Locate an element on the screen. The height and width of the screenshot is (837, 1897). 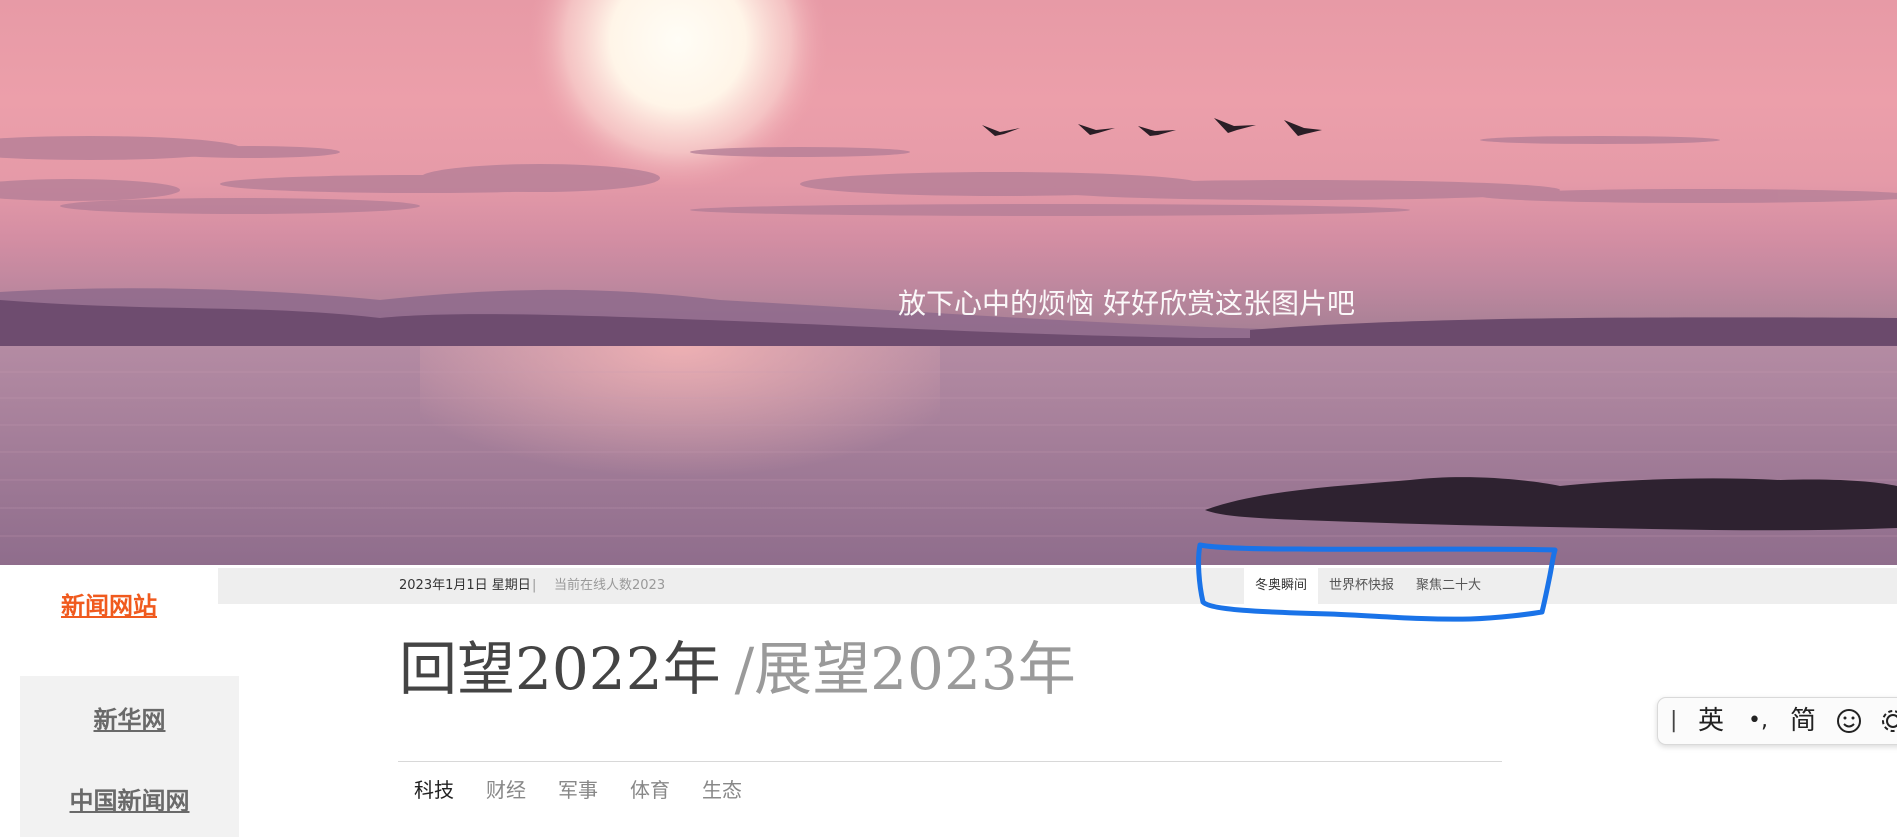
ime-toolbar: | 英 •, 简 is located at coordinates (1777, 721).